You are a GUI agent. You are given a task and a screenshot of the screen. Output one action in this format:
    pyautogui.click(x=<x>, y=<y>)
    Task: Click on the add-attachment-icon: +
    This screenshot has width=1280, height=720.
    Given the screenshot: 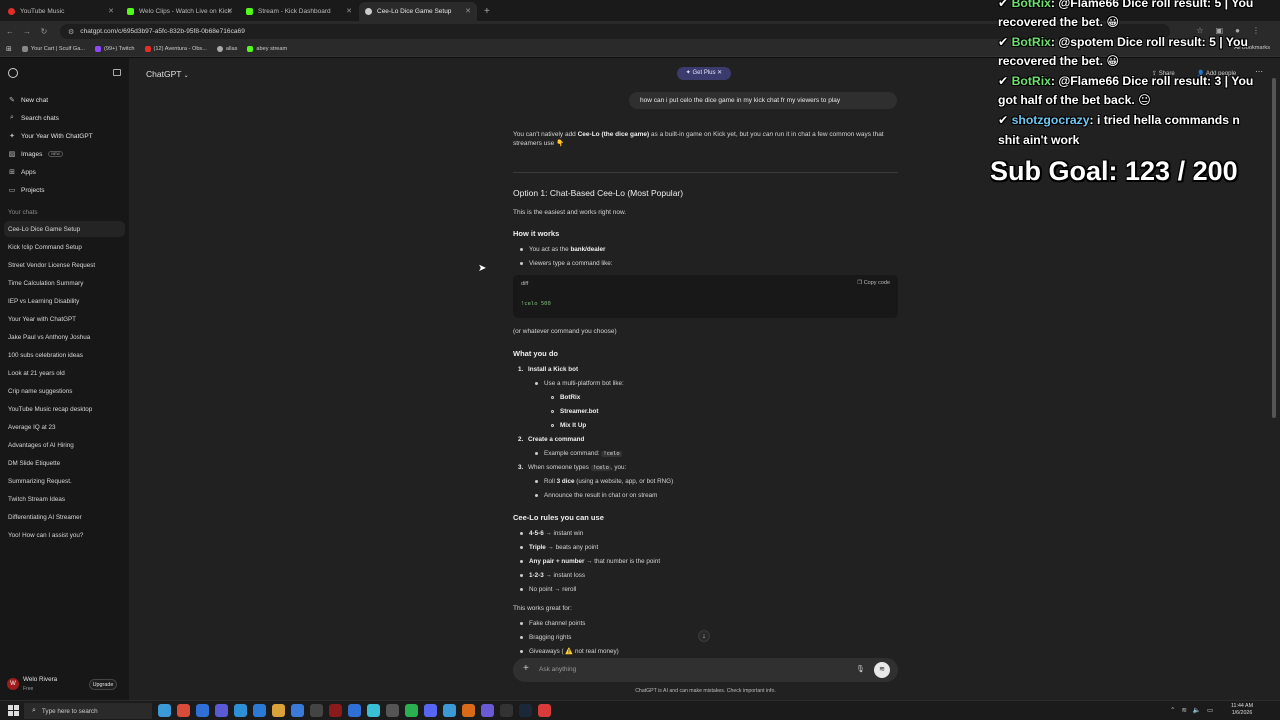 What is the action you would take?
    pyautogui.click(x=526, y=668)
    